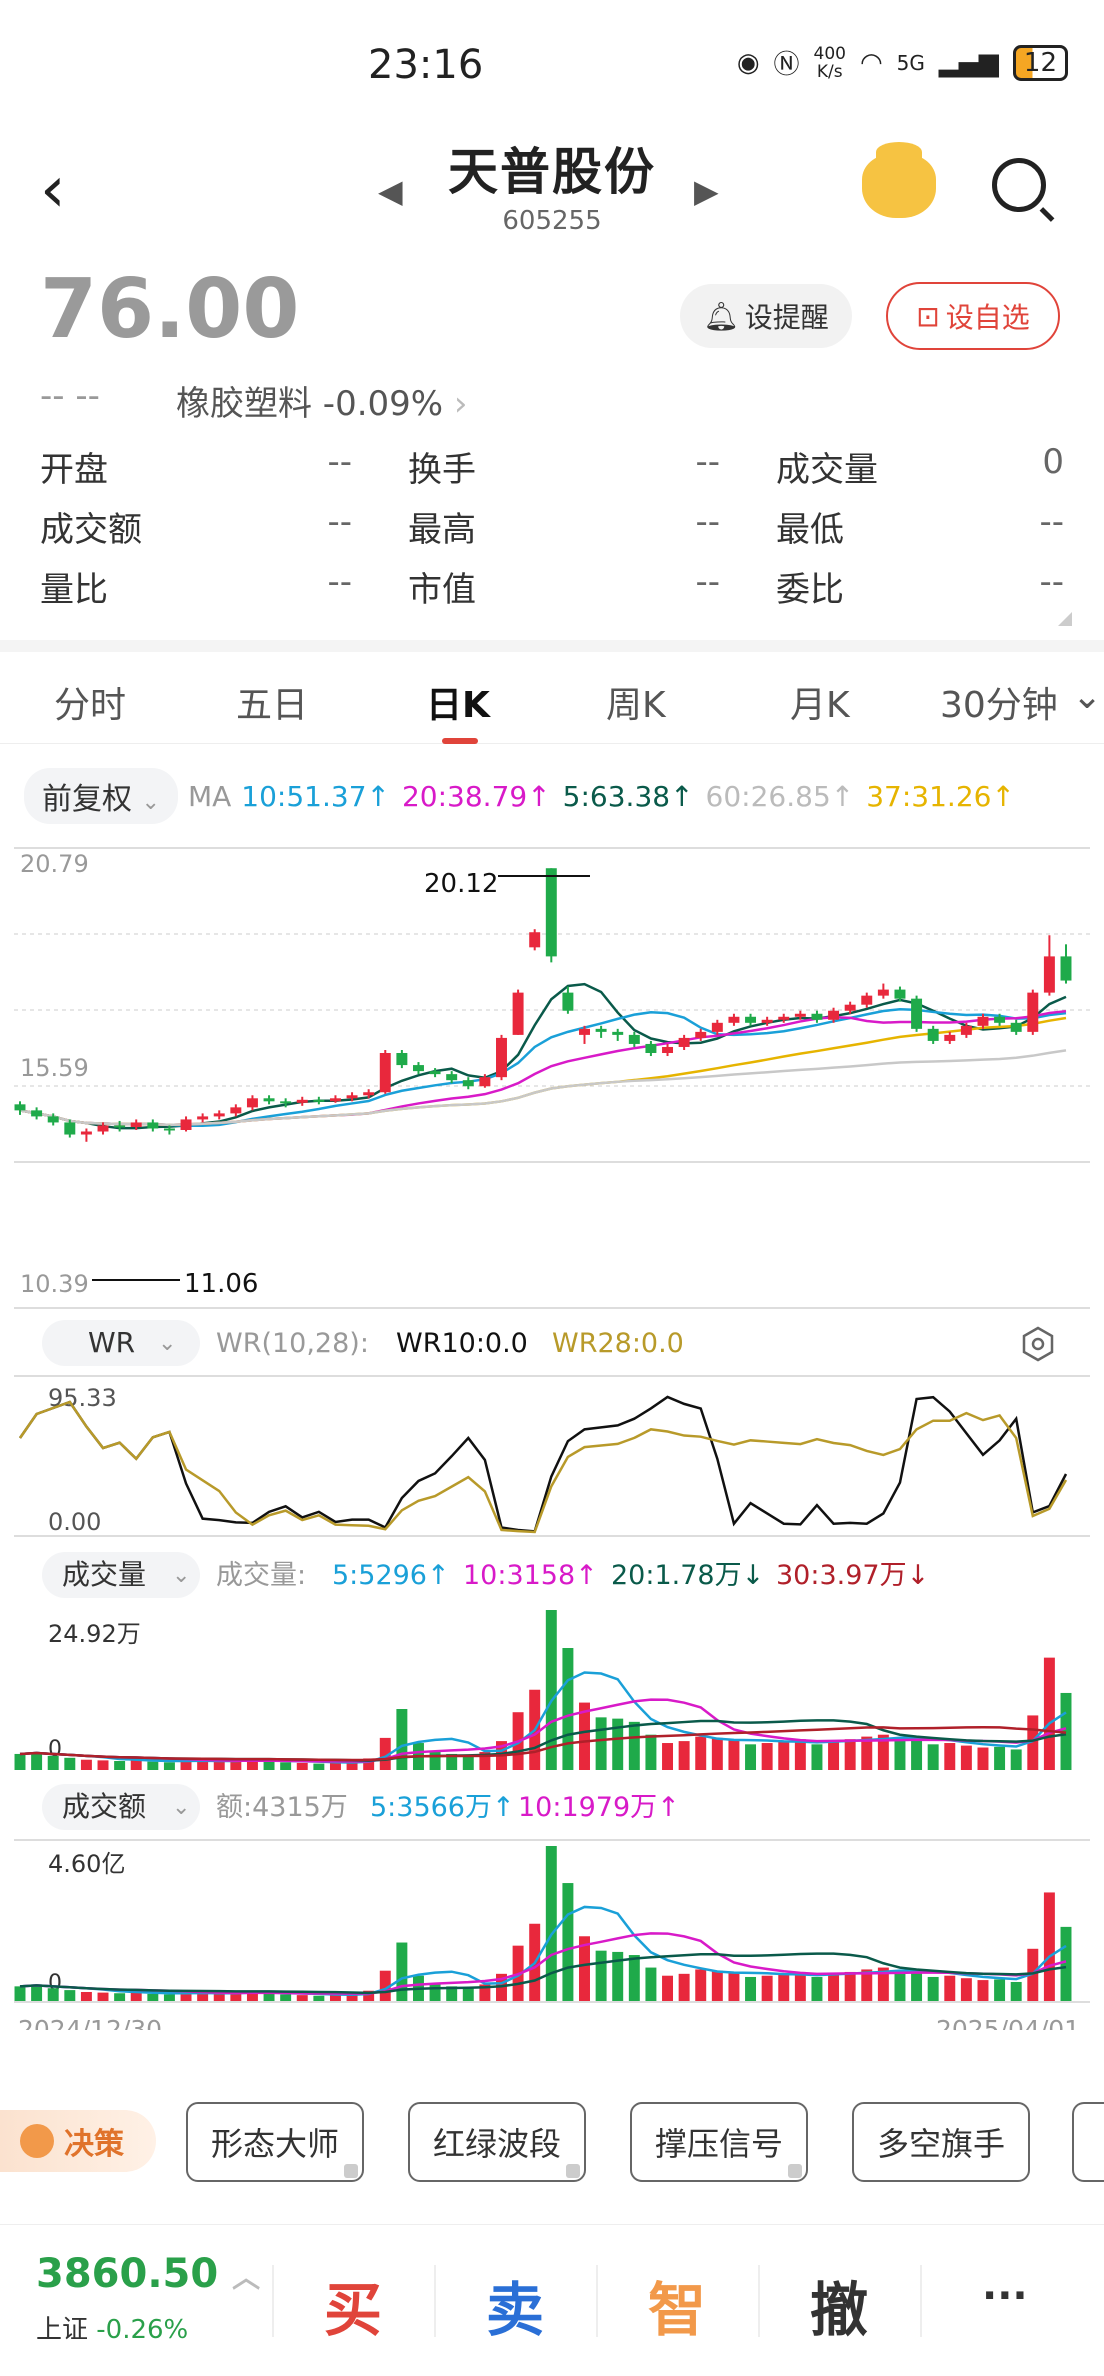  I want to click on decision-button: 决策, so click(78, 2141).